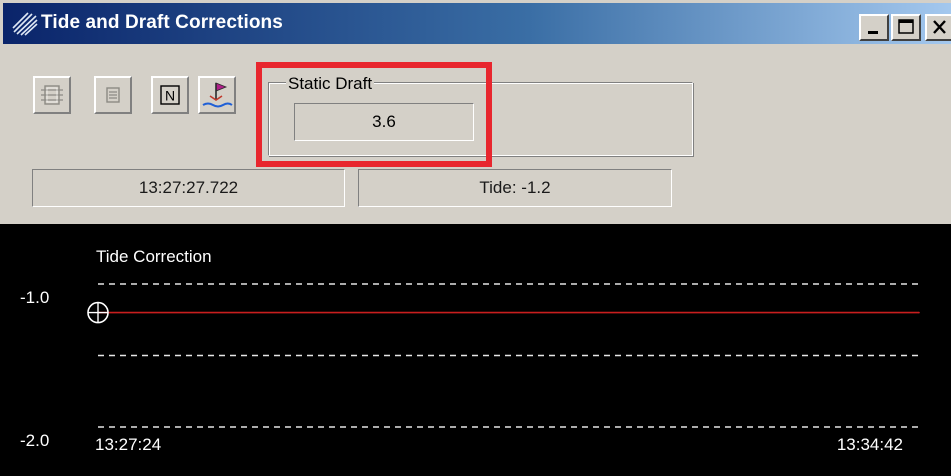 The image size is (951, 476). I want to click on chart-title: Tide Correction, so click(154, 256).